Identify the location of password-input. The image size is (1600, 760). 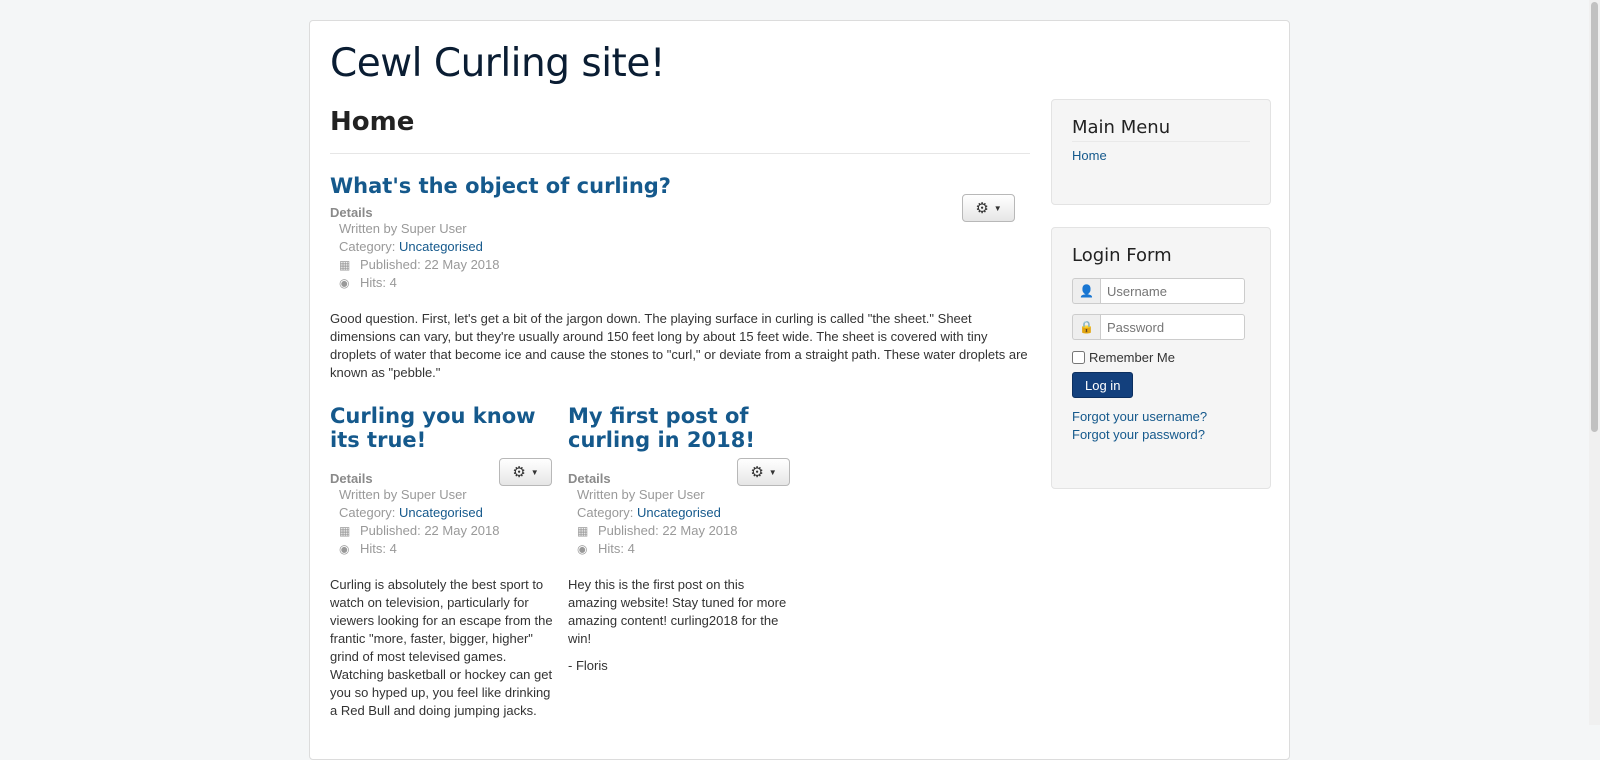
(1172, 327).